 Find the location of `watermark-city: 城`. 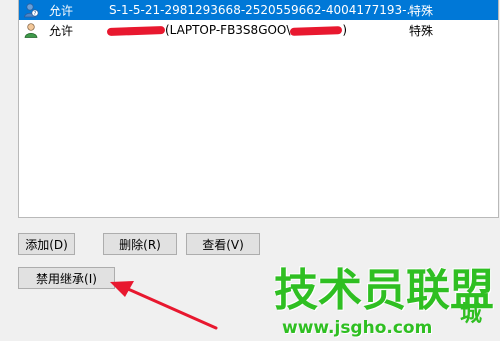

watermark-city: 城 is located at coordinates (471, 314).